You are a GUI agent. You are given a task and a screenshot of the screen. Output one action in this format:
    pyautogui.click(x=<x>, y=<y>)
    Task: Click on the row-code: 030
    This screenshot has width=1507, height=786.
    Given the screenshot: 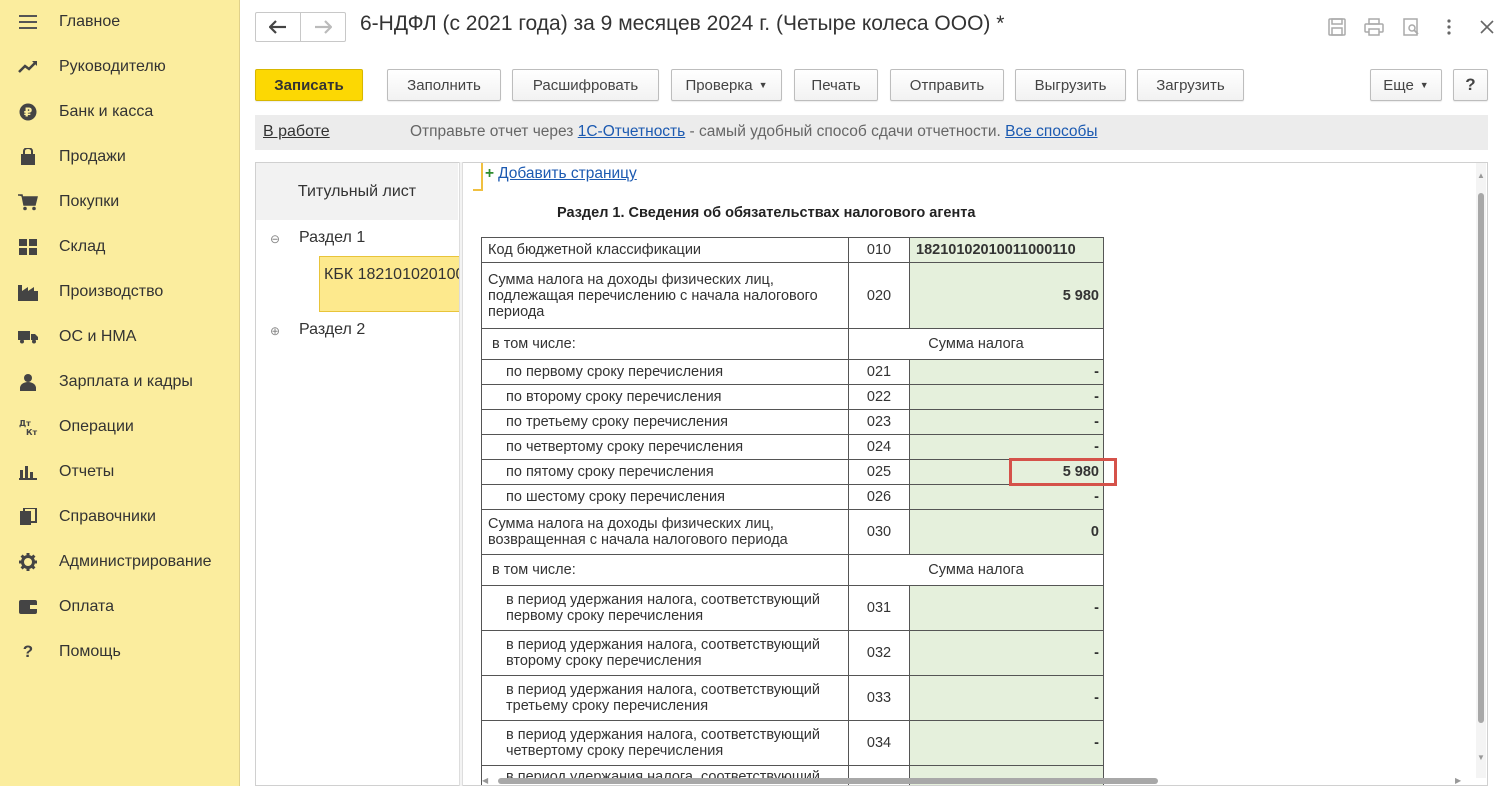 What is the action you would take?
    pyautogui.click(x=879, y=532)
    